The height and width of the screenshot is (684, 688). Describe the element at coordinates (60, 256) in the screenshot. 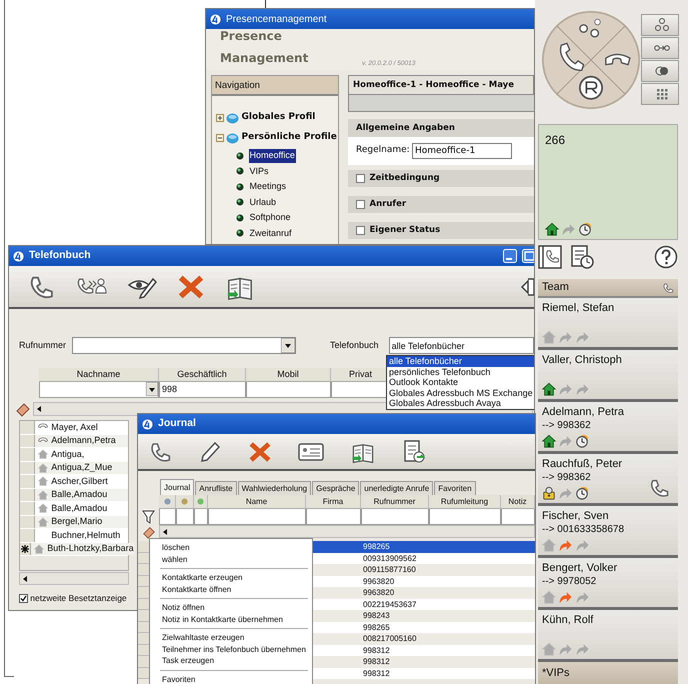

I see `window-title: Telefonbuch` at that location.